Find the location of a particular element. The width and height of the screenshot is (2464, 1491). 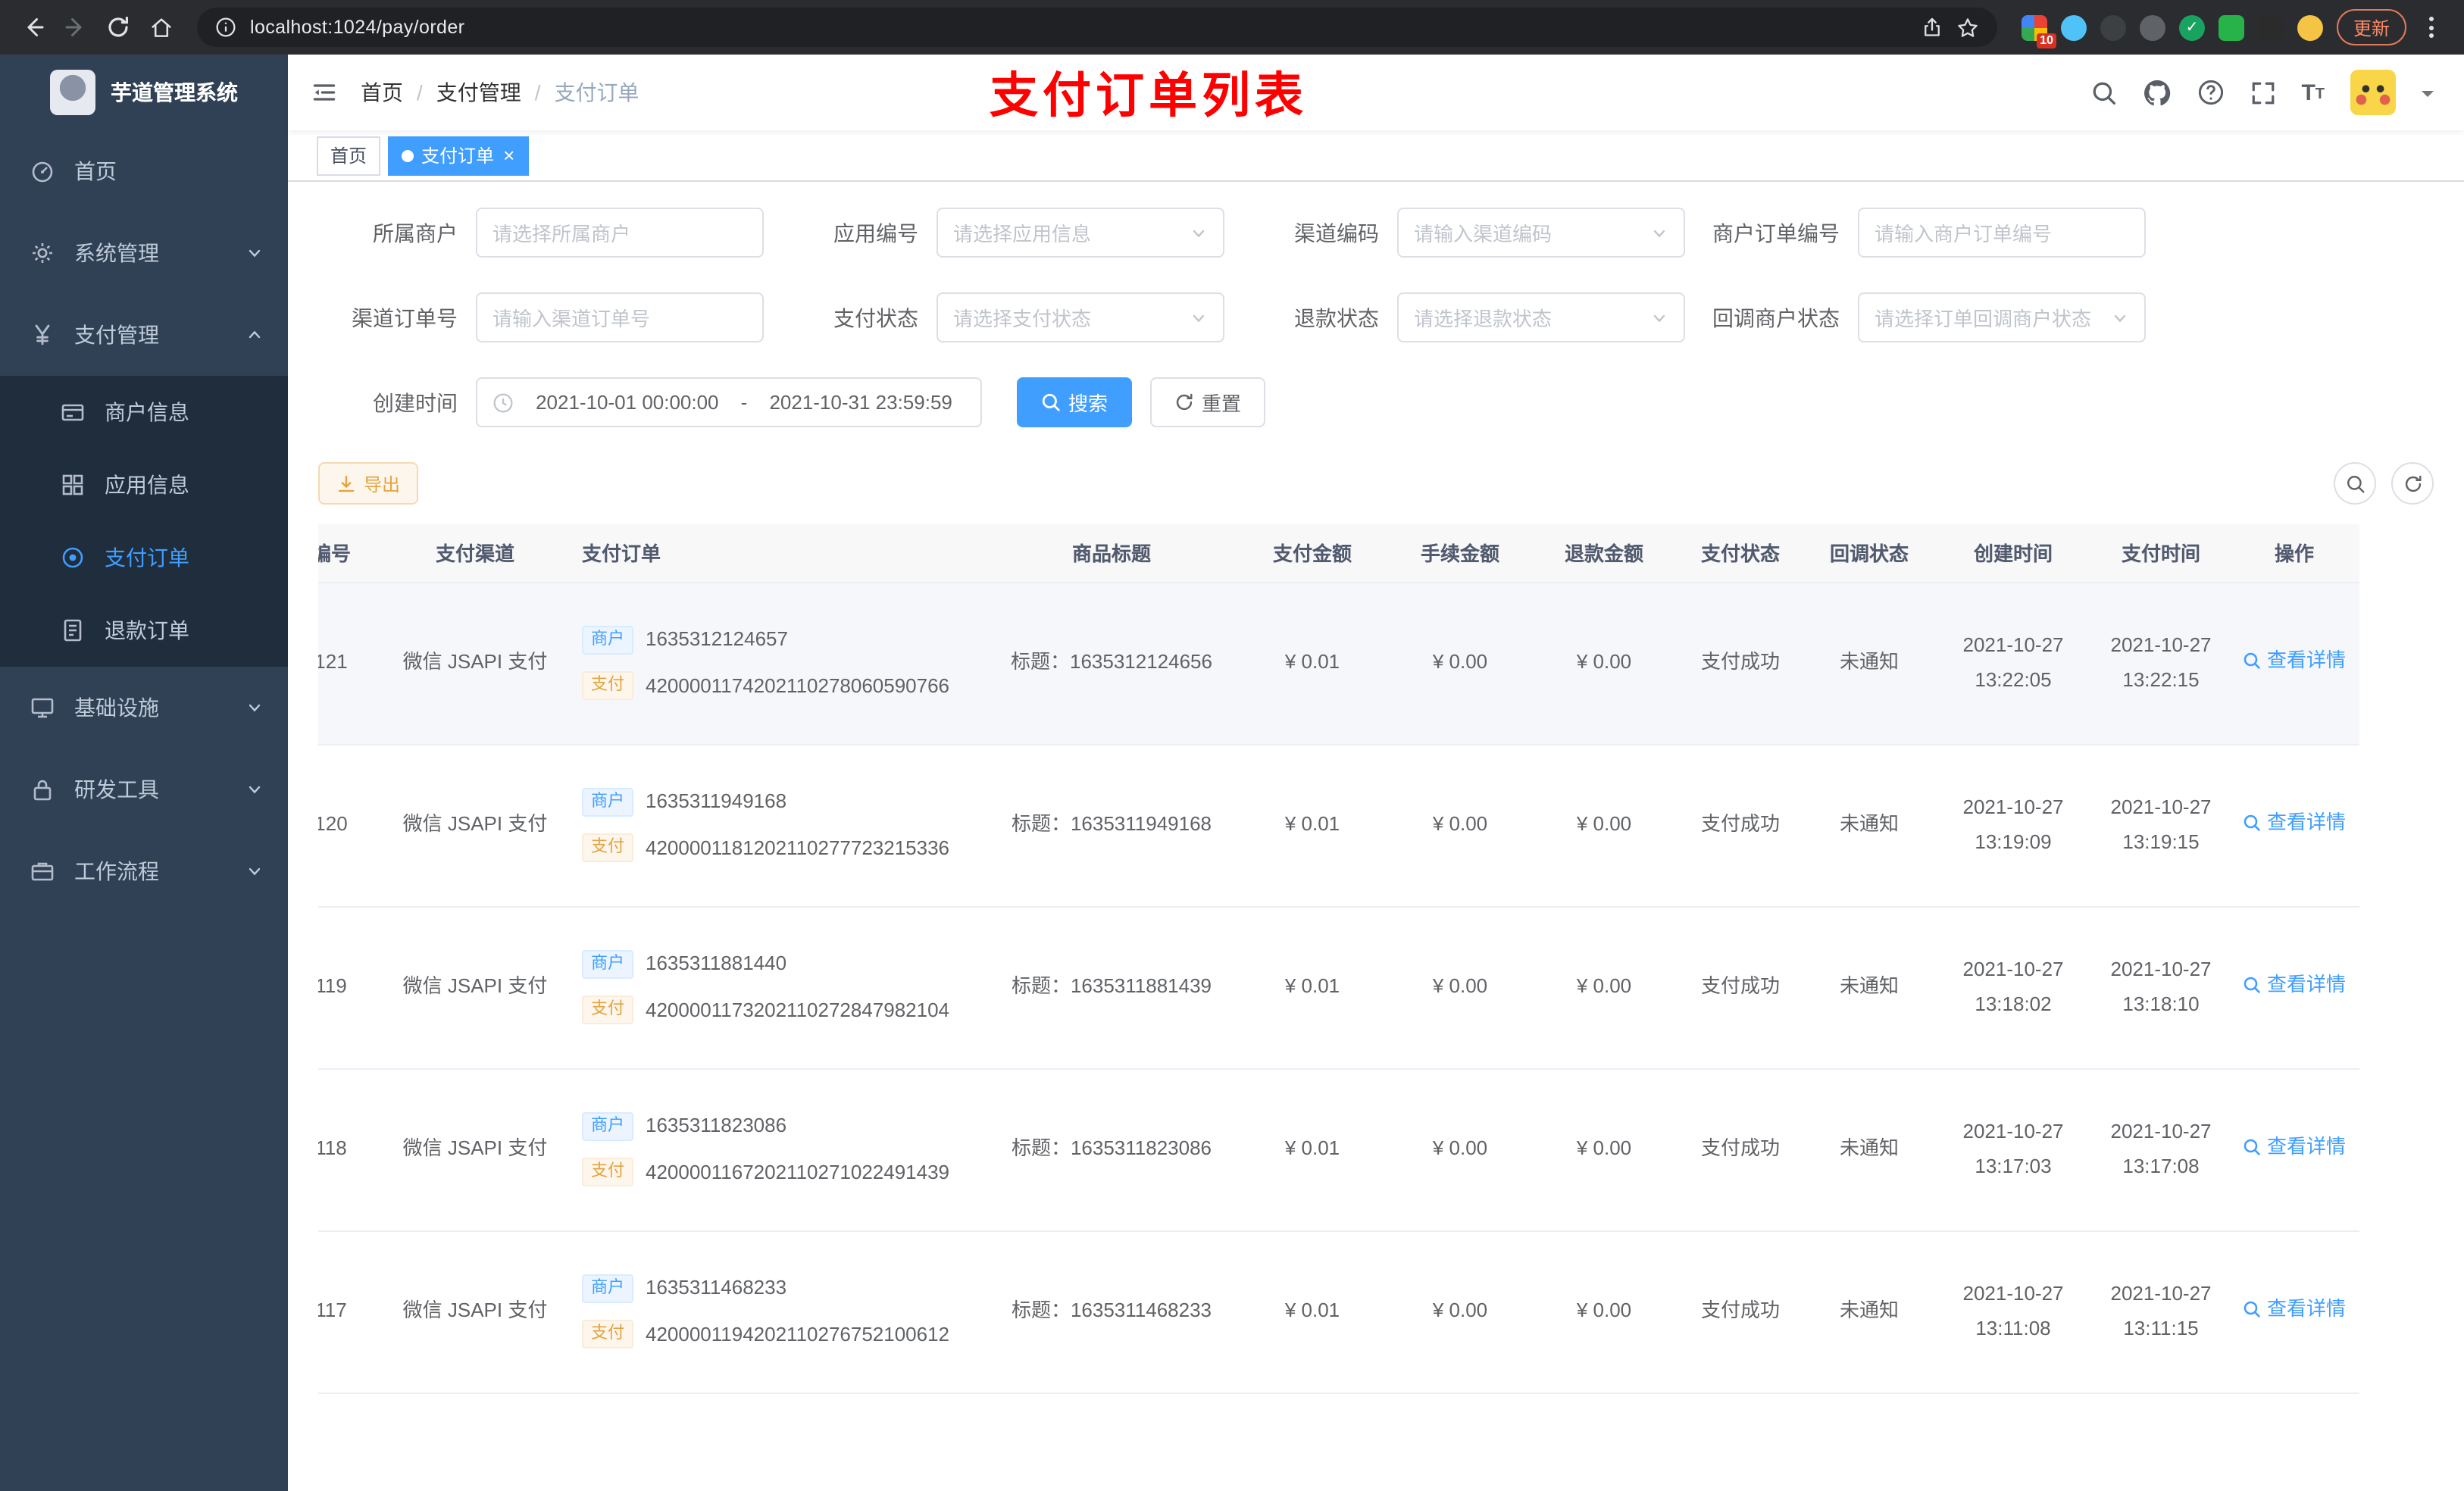

cell-id is located at coordinates (357, 1421).